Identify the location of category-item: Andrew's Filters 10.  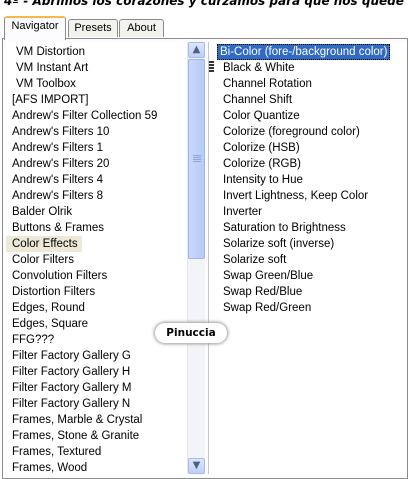
(57, 132).